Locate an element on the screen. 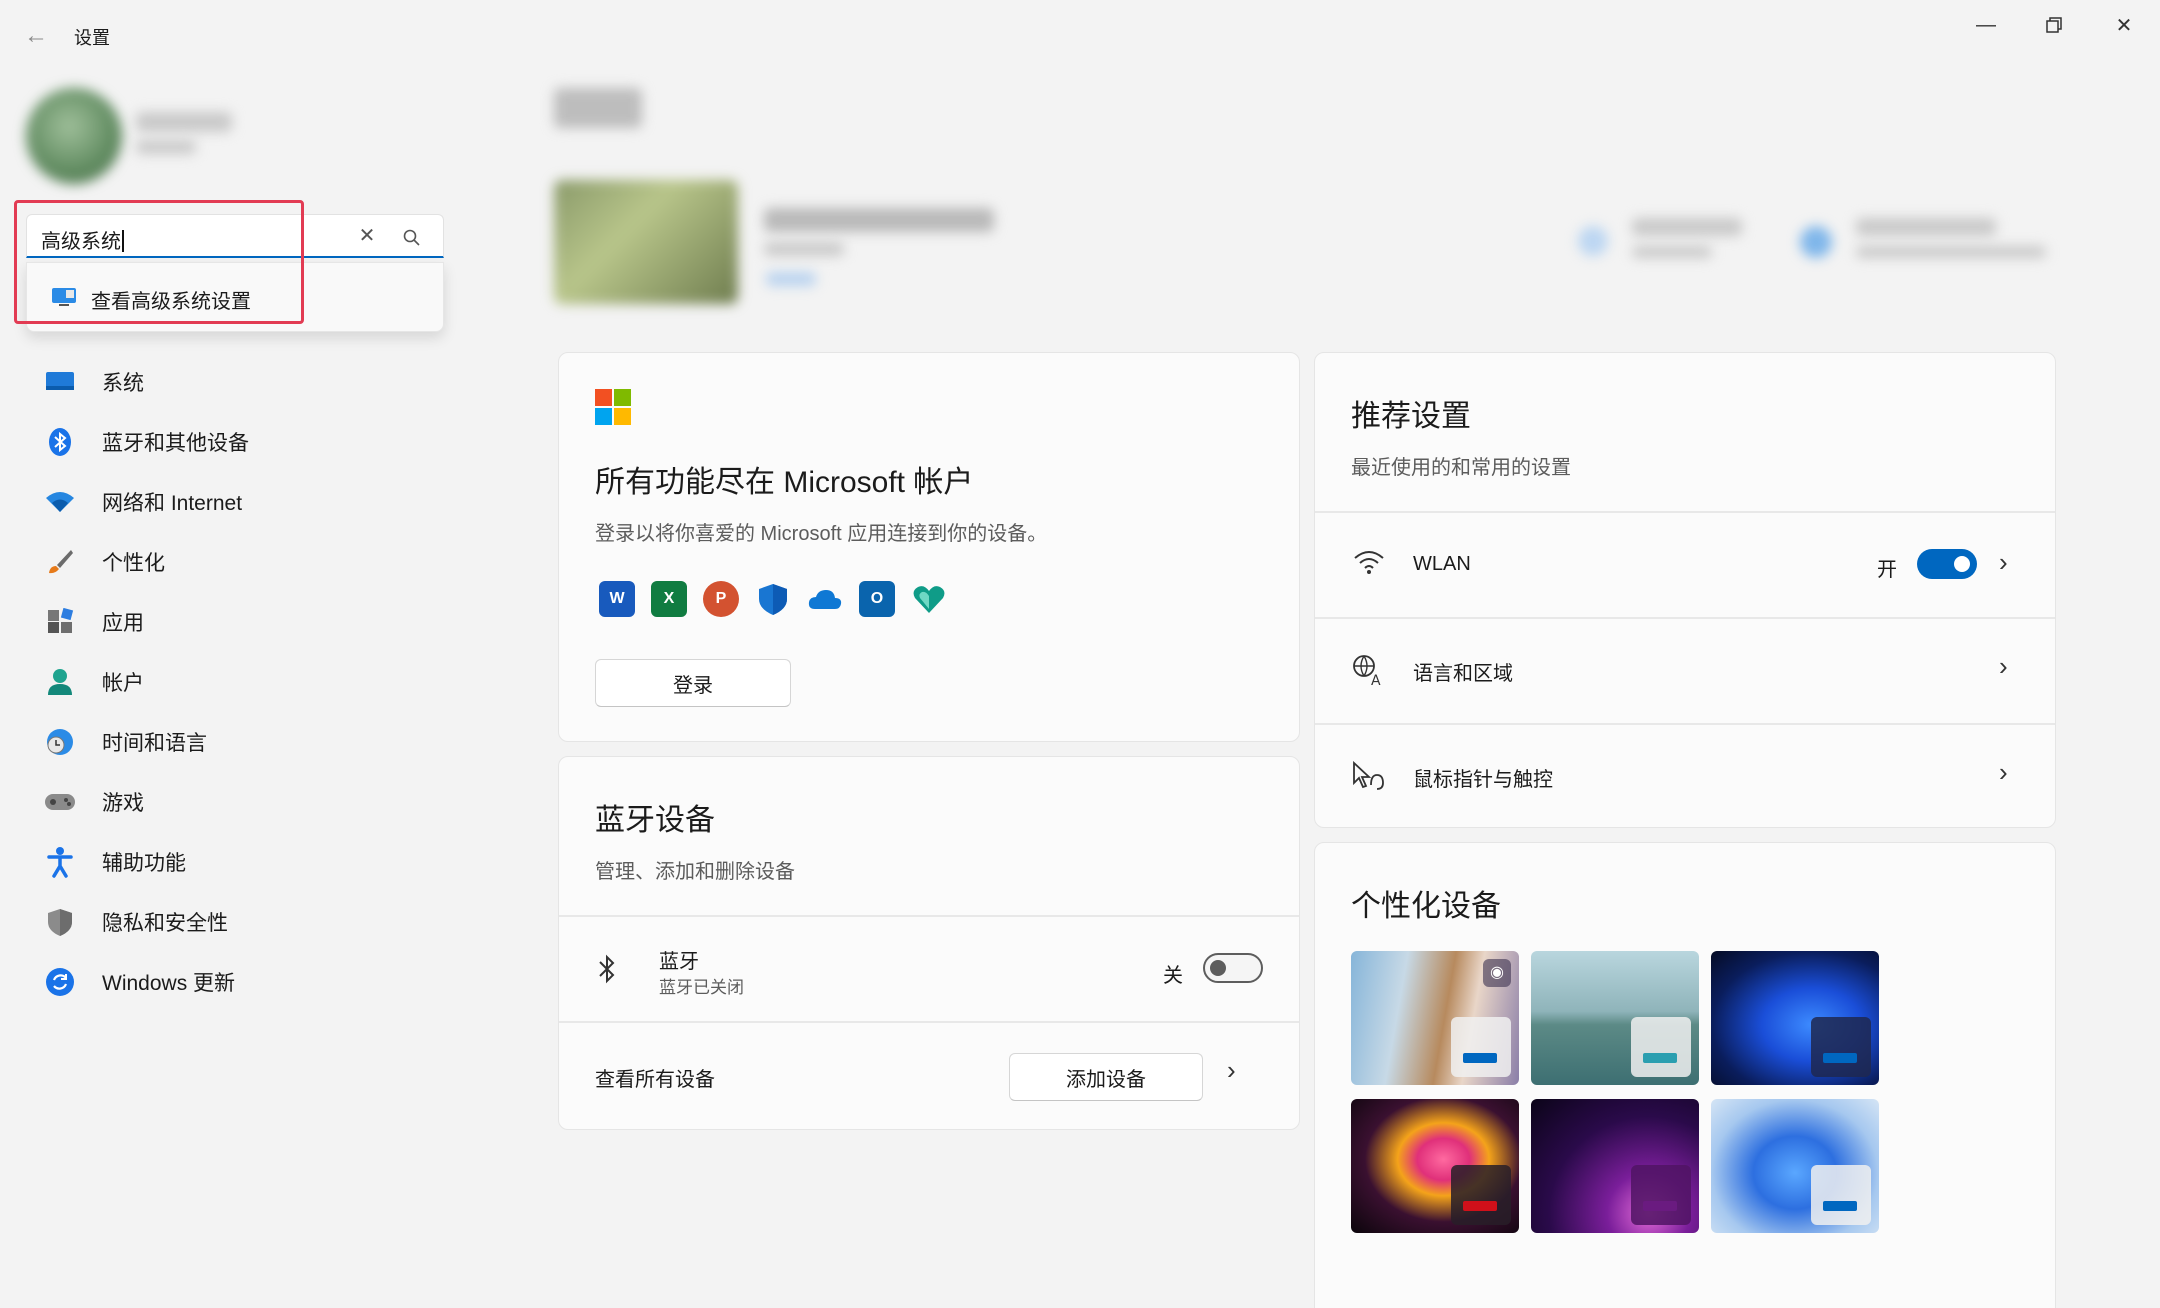 The height and width of the screenshot is (1308, 2160). bluetooth-toggle is located at coordinates (1233, 968).